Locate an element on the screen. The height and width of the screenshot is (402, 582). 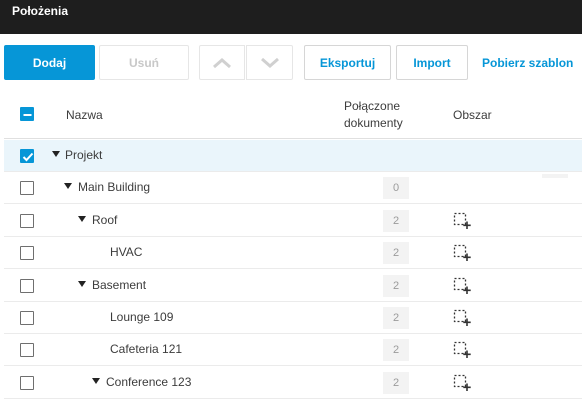
minus-icon is located at coordinates (27, 115).